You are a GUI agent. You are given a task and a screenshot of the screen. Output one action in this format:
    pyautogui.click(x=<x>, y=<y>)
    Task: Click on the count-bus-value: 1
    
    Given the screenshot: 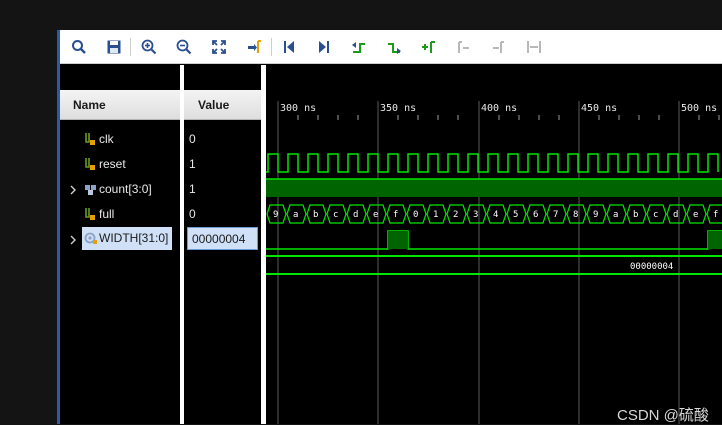 What is the action you would take?
    pyautogui.click(x=435, y=215)
    